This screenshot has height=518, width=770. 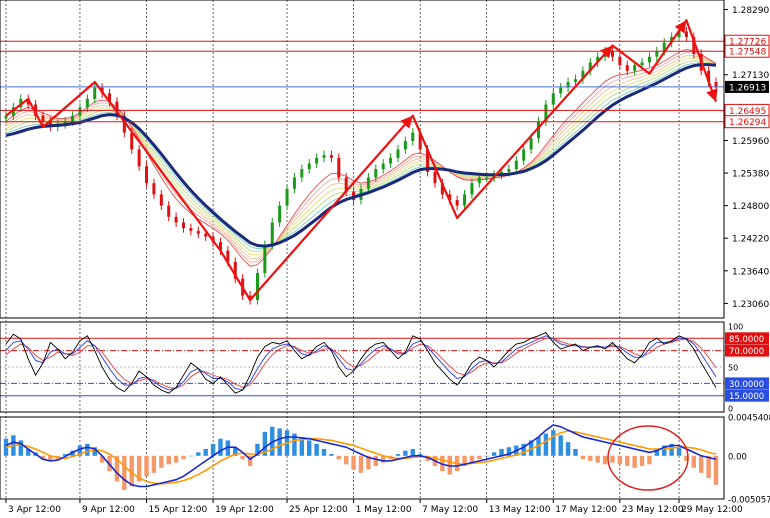 What do you see at coordinates (749, 501) in the screenshot?
I see `macd-axis-label: -0.0050577` at bounding box center [749, 501].